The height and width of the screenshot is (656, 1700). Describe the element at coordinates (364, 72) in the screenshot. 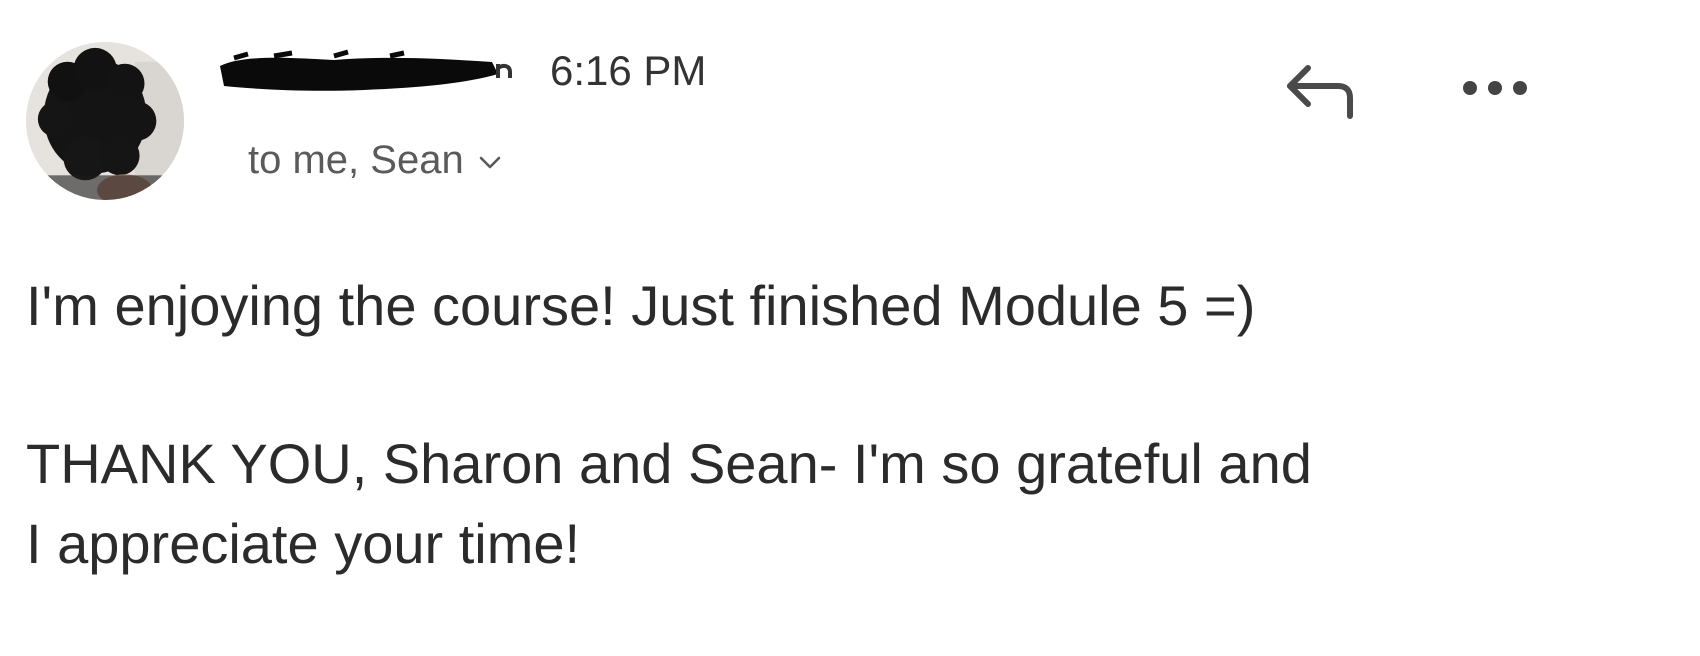

I see `sender-name-redacted` at that location.